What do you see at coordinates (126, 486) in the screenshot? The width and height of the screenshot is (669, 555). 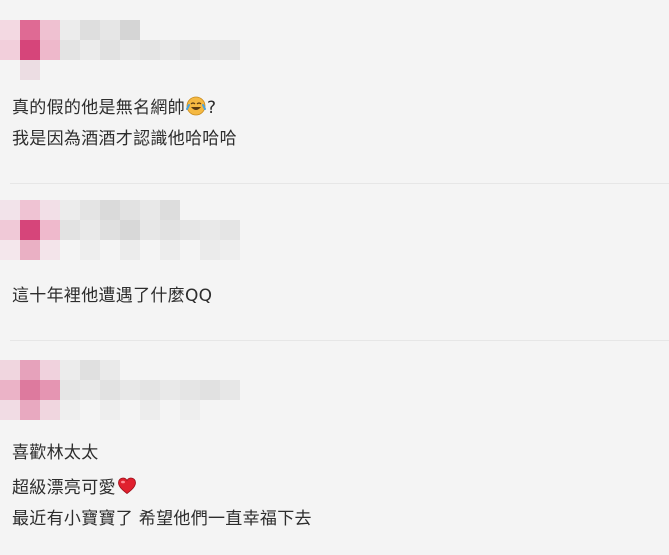 I see `red-heart-icon` at bounding box center [126, 486].